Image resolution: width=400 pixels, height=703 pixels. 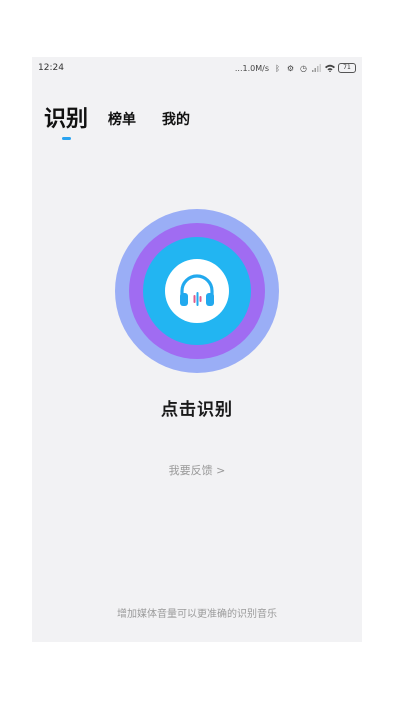 What do you see at coordinates (51, 68) in the screenshot?
I see `status-time: 12:24` at bounding box center [51, 68].